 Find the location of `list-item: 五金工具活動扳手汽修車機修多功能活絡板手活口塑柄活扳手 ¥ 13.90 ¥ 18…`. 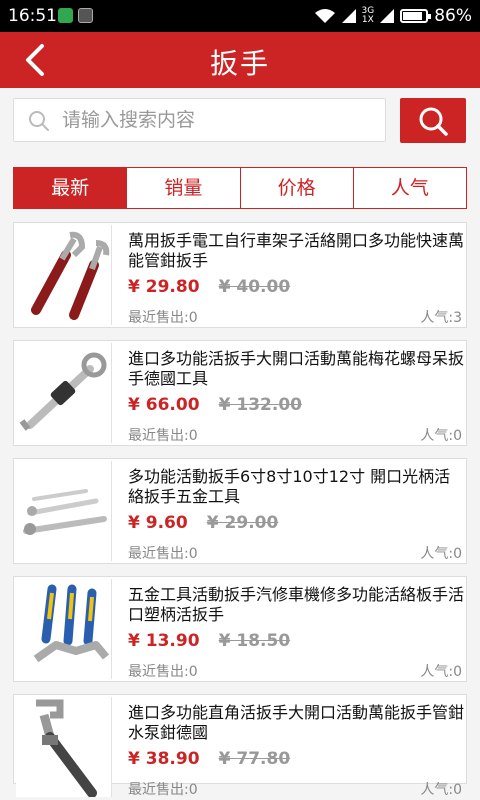

list-item: 五金工具活動扳手汽修車機修多功能活絡板手活口塑柄活扳手 ¥ 13.90 ¥ 18… is located at coordinates (240, 629).